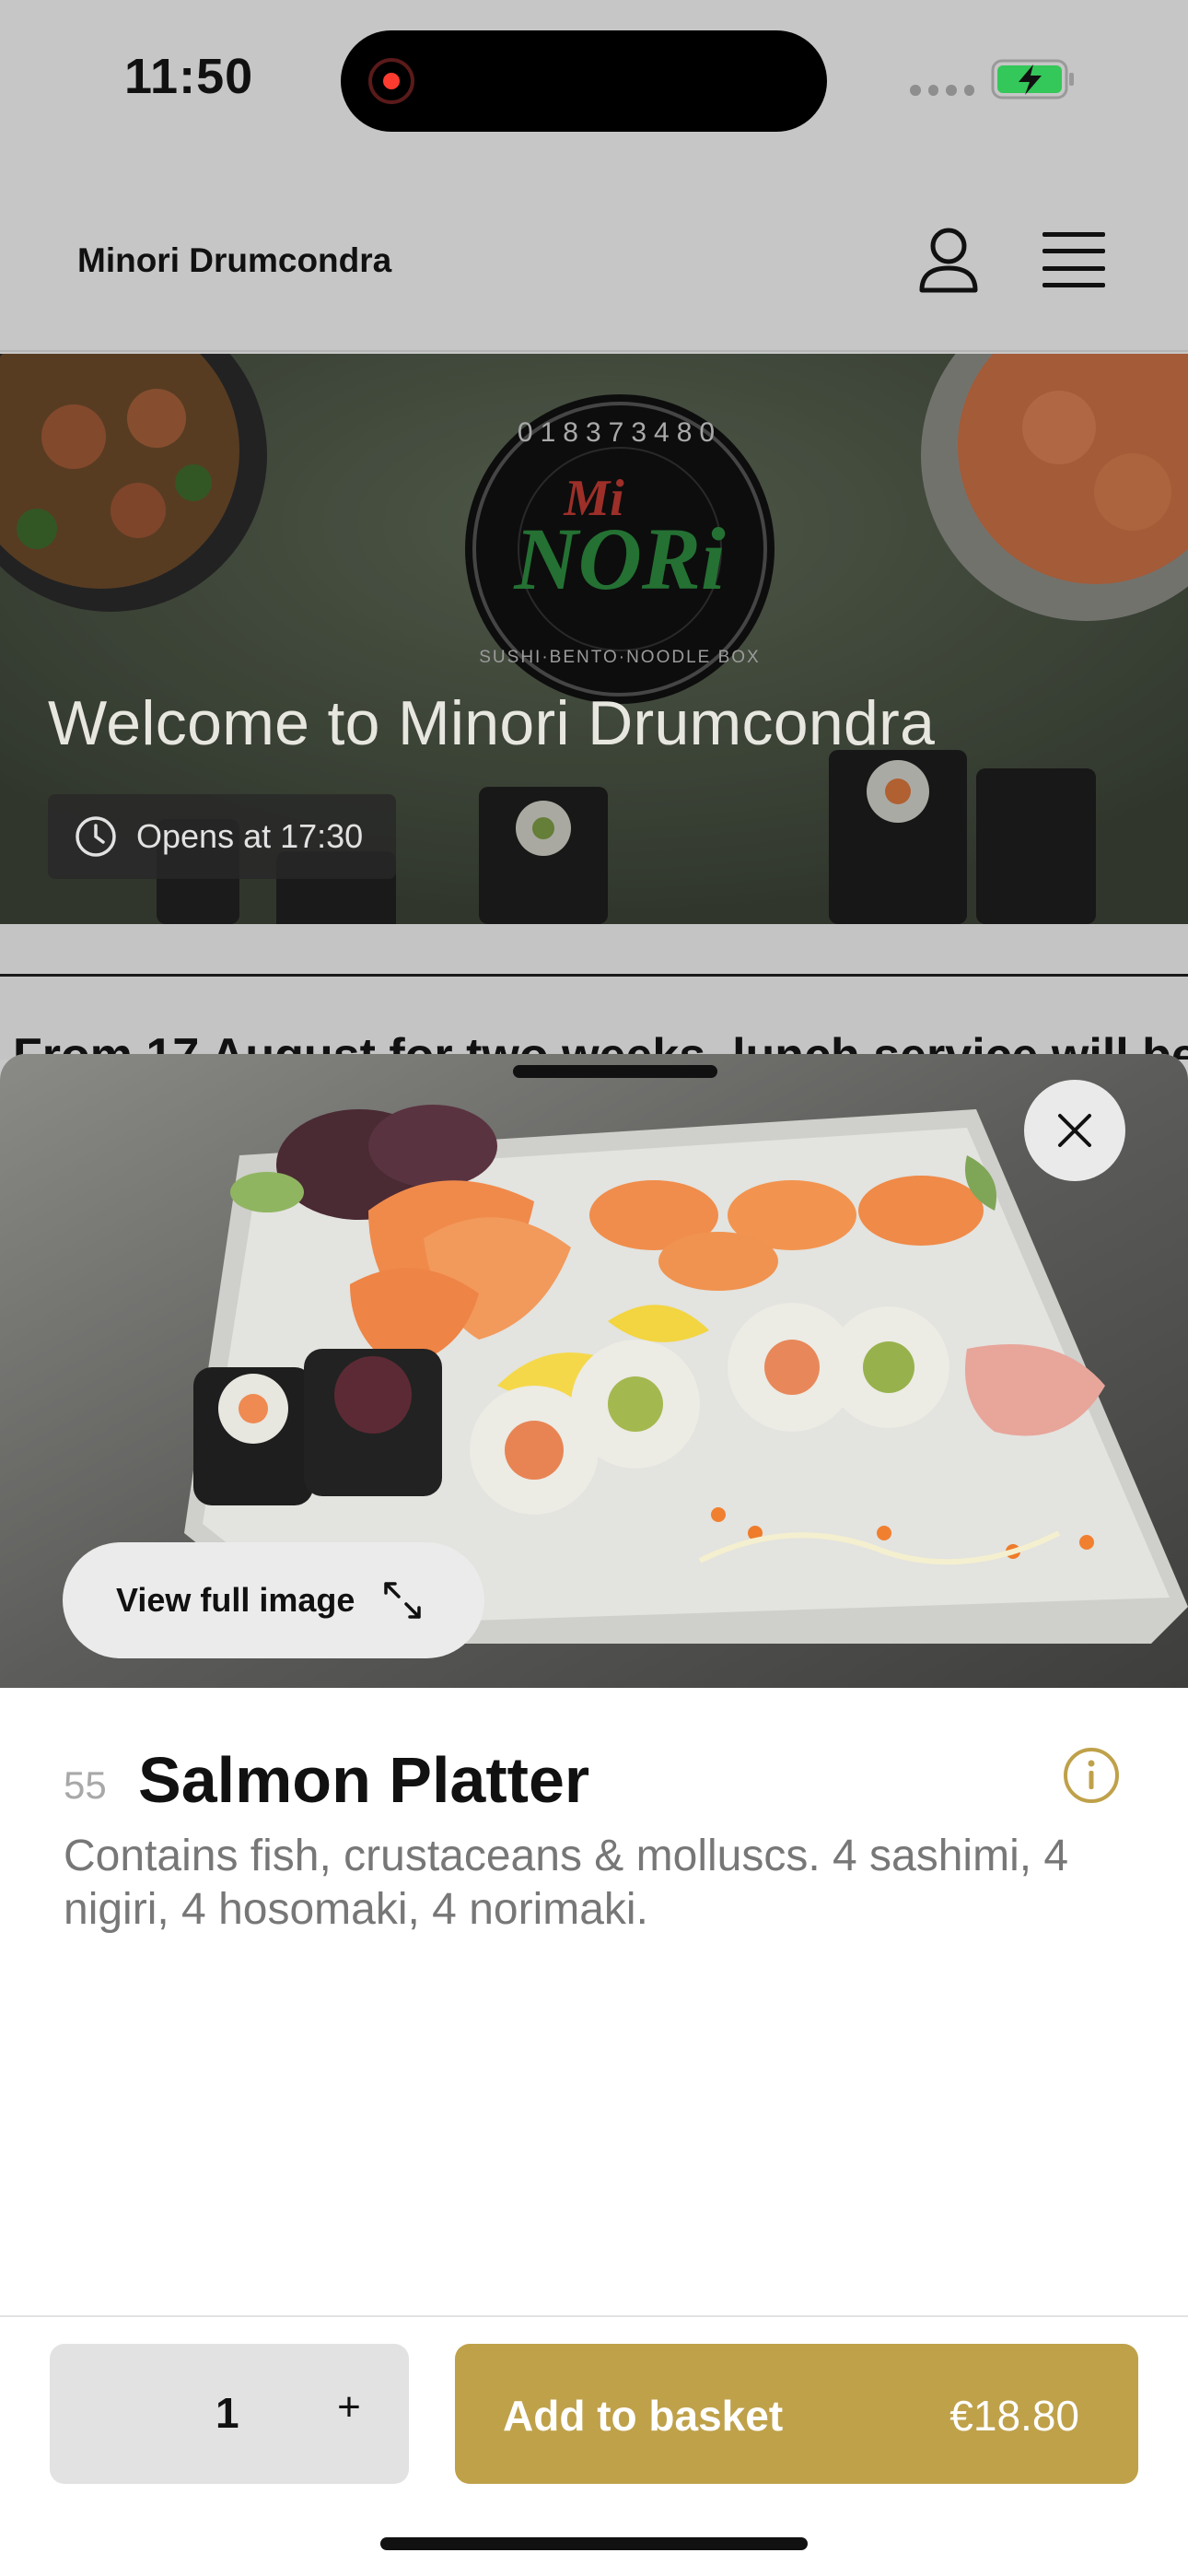 The image size is (1188, 2576). I want to click on quantity-stepper: 1 +, so click(230, 2414).